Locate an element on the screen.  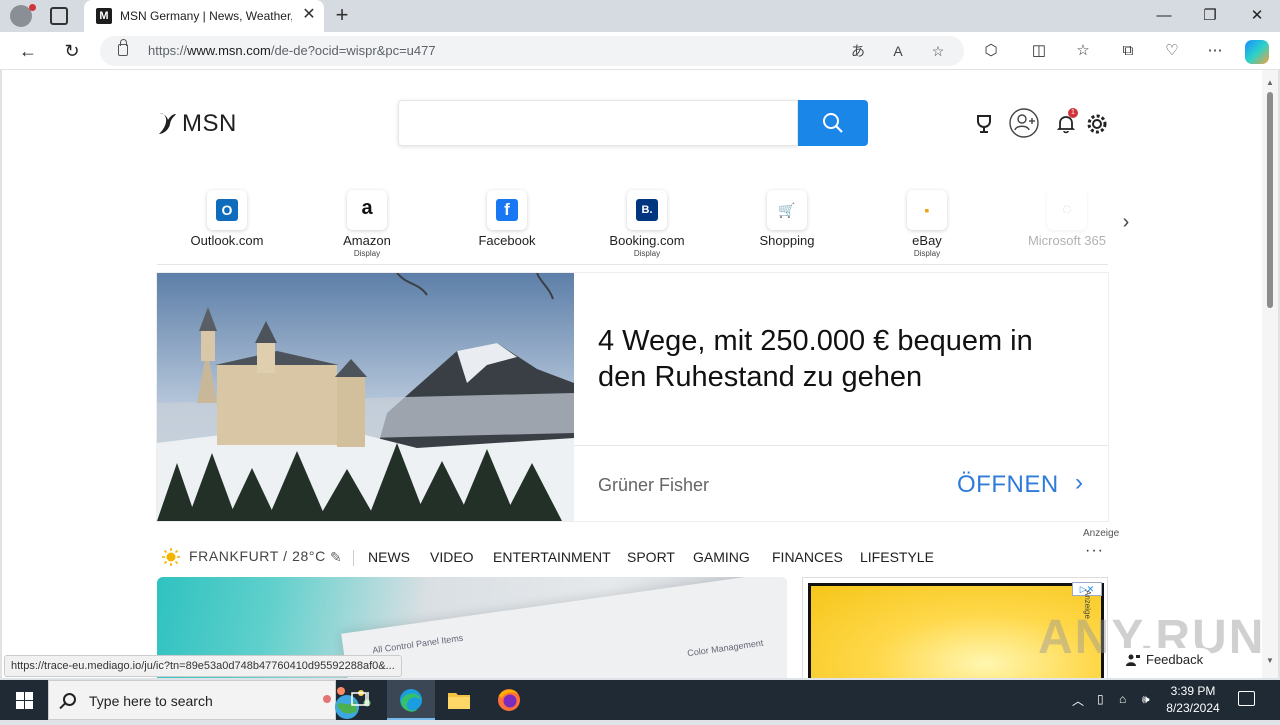
rewards-trophy-icon is located at coordinates (984, 124).